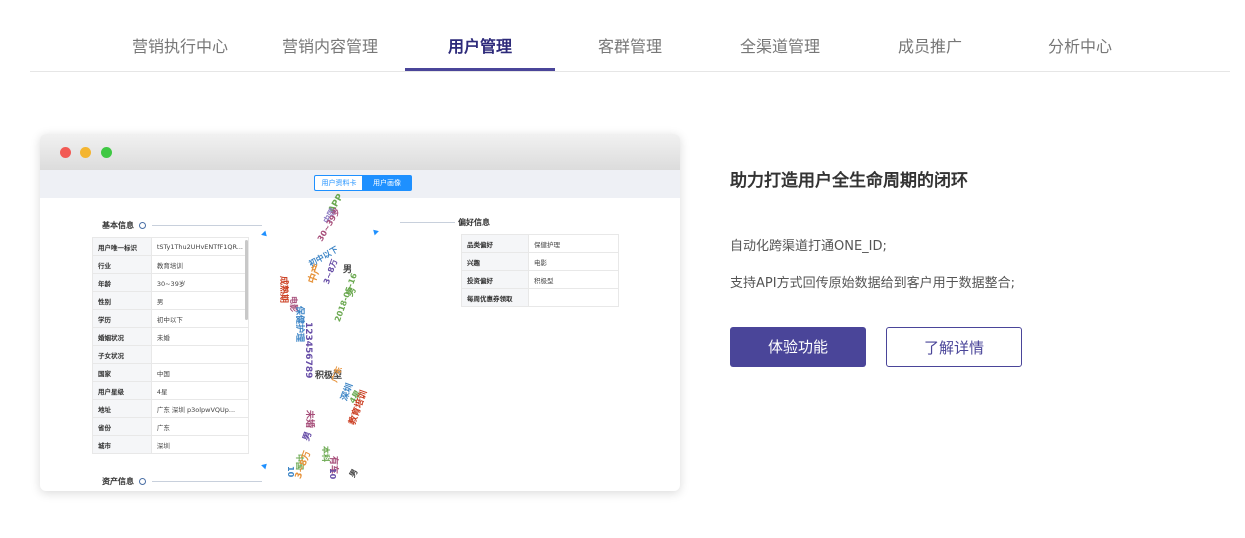 The image size is (1245, 538). I want to click on tab-audience-management: 客群管理, so click(630, 49).